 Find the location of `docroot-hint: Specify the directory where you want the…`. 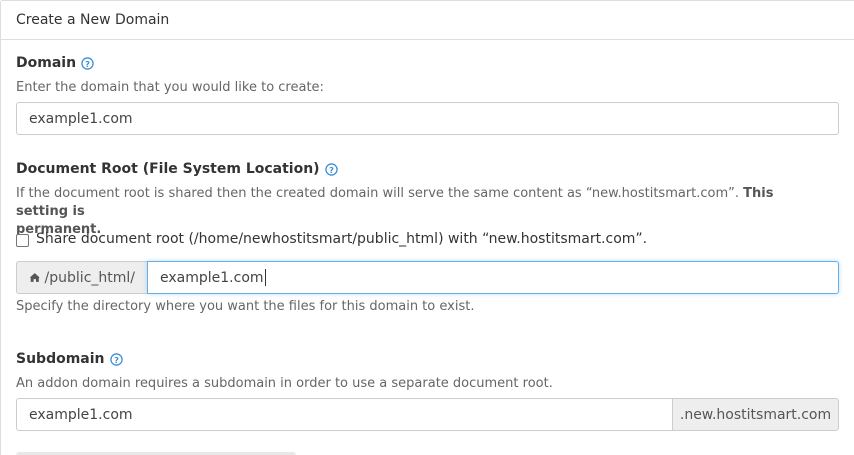

docroot-hint: Specify the directory where you want the… is located at coordinates (245, 306).